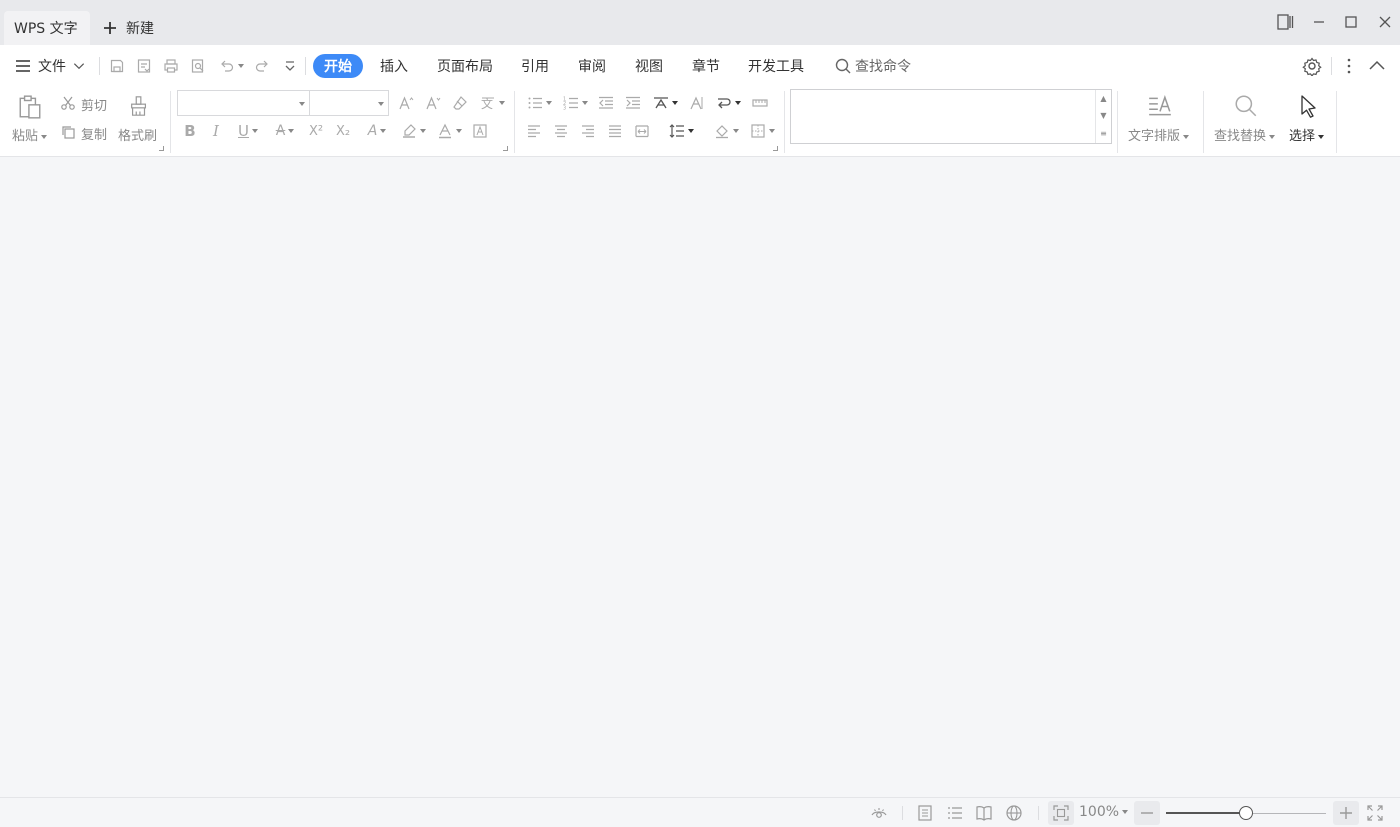  What do you see at coordinates (665, 103) in the screenshot?
I see `chinese-layout-button` at bounding box center [665, 103].